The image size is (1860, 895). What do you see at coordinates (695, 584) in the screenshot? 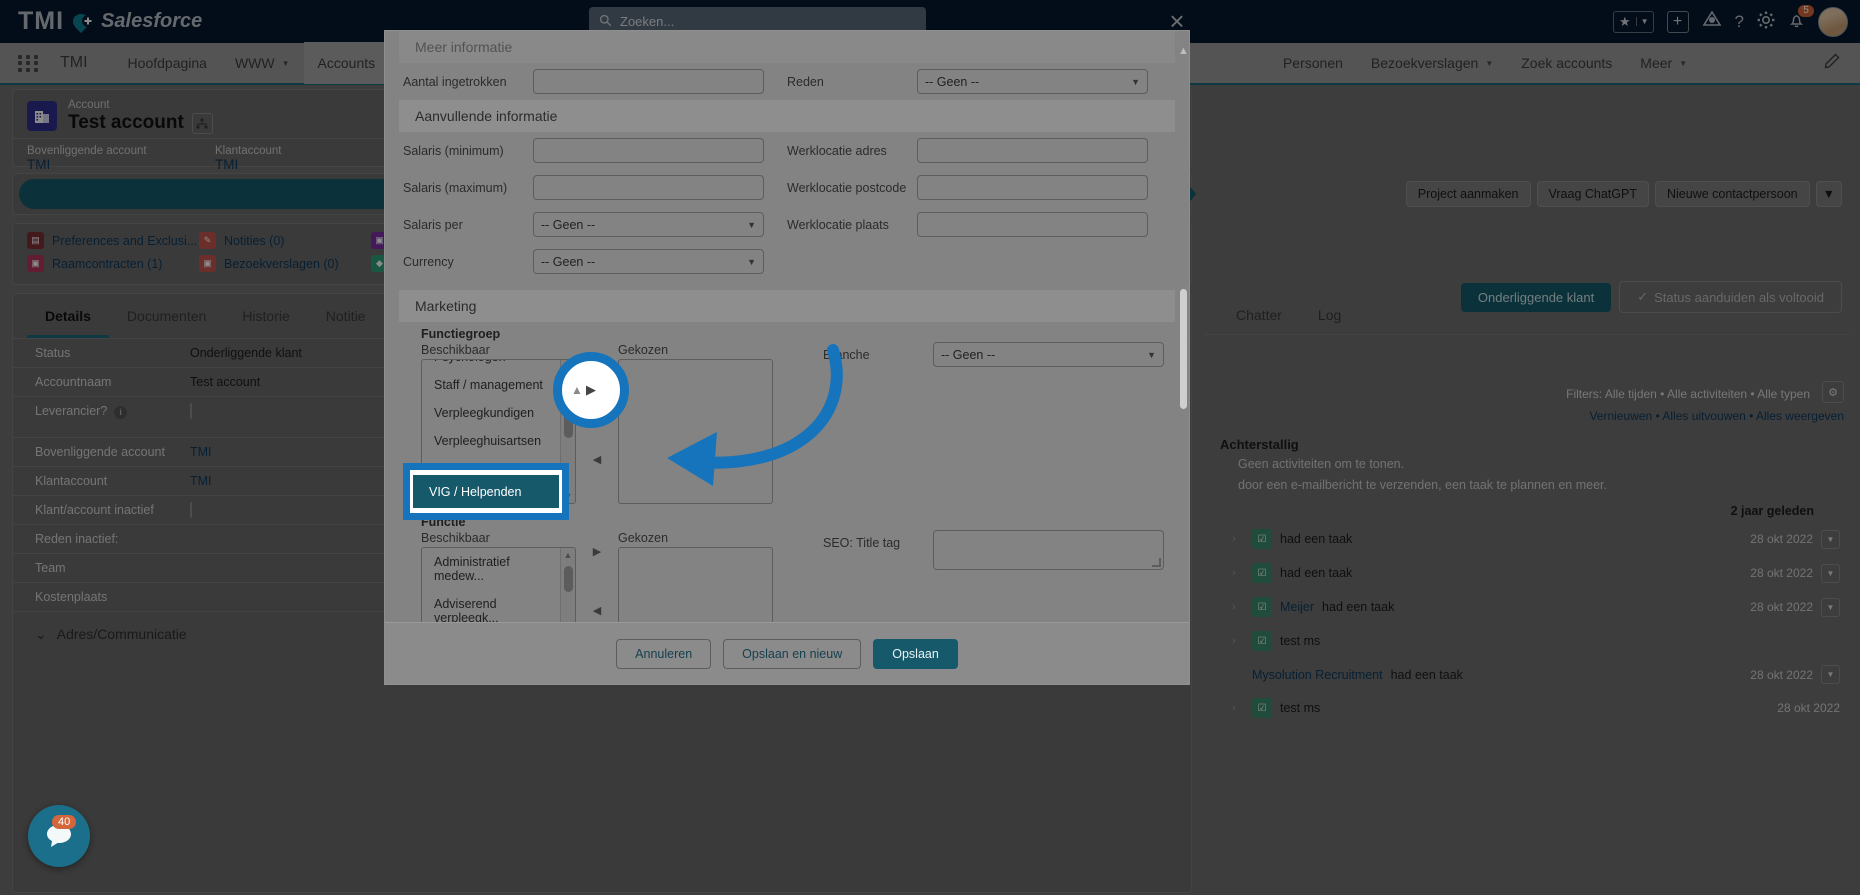
I see `functie-chosen-list` at bounding box center [695, 584].